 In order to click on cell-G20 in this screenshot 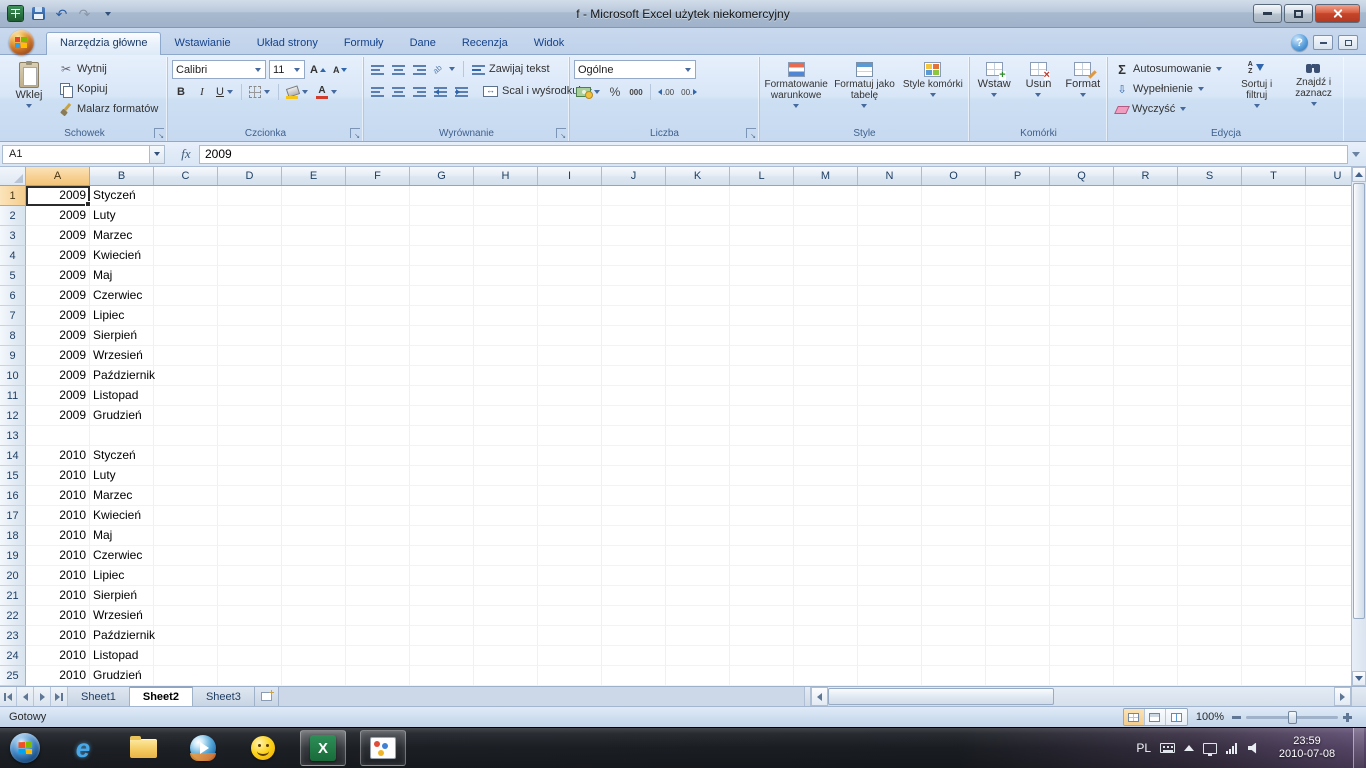, I will do `click(442, 576)`.